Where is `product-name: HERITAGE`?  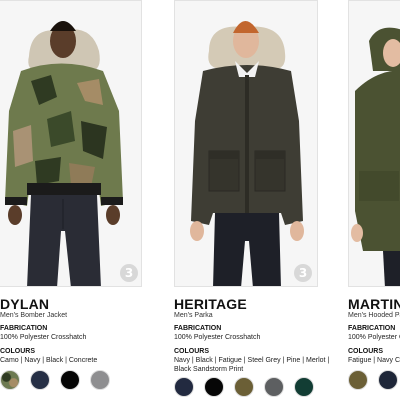
product-name: HERITAGE is located at coordinates (210, 304).